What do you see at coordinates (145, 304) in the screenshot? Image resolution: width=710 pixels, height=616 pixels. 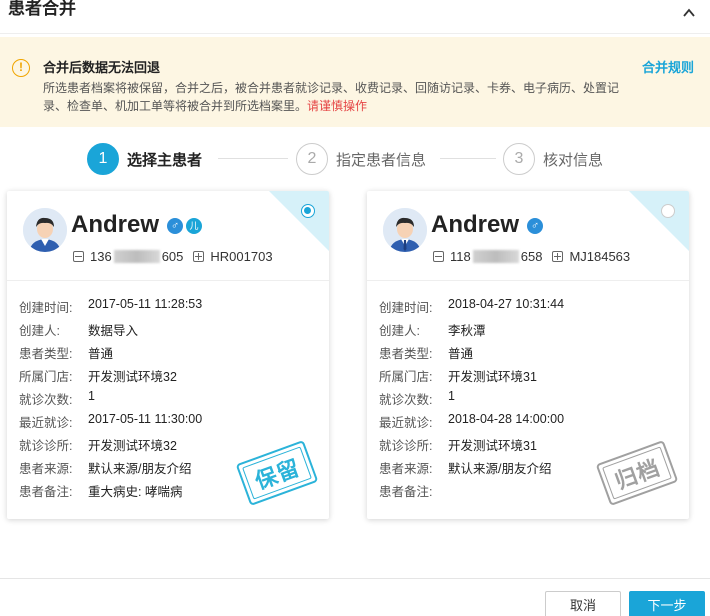 I see `field-value: 2017-05-11 11:28:53` at bounding box center [145, 304].